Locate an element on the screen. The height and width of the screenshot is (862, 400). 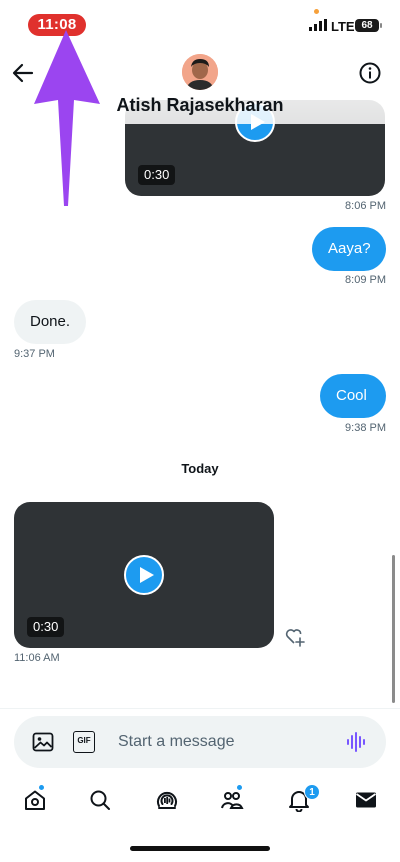
search-icon is located at coordinates (100, 800).